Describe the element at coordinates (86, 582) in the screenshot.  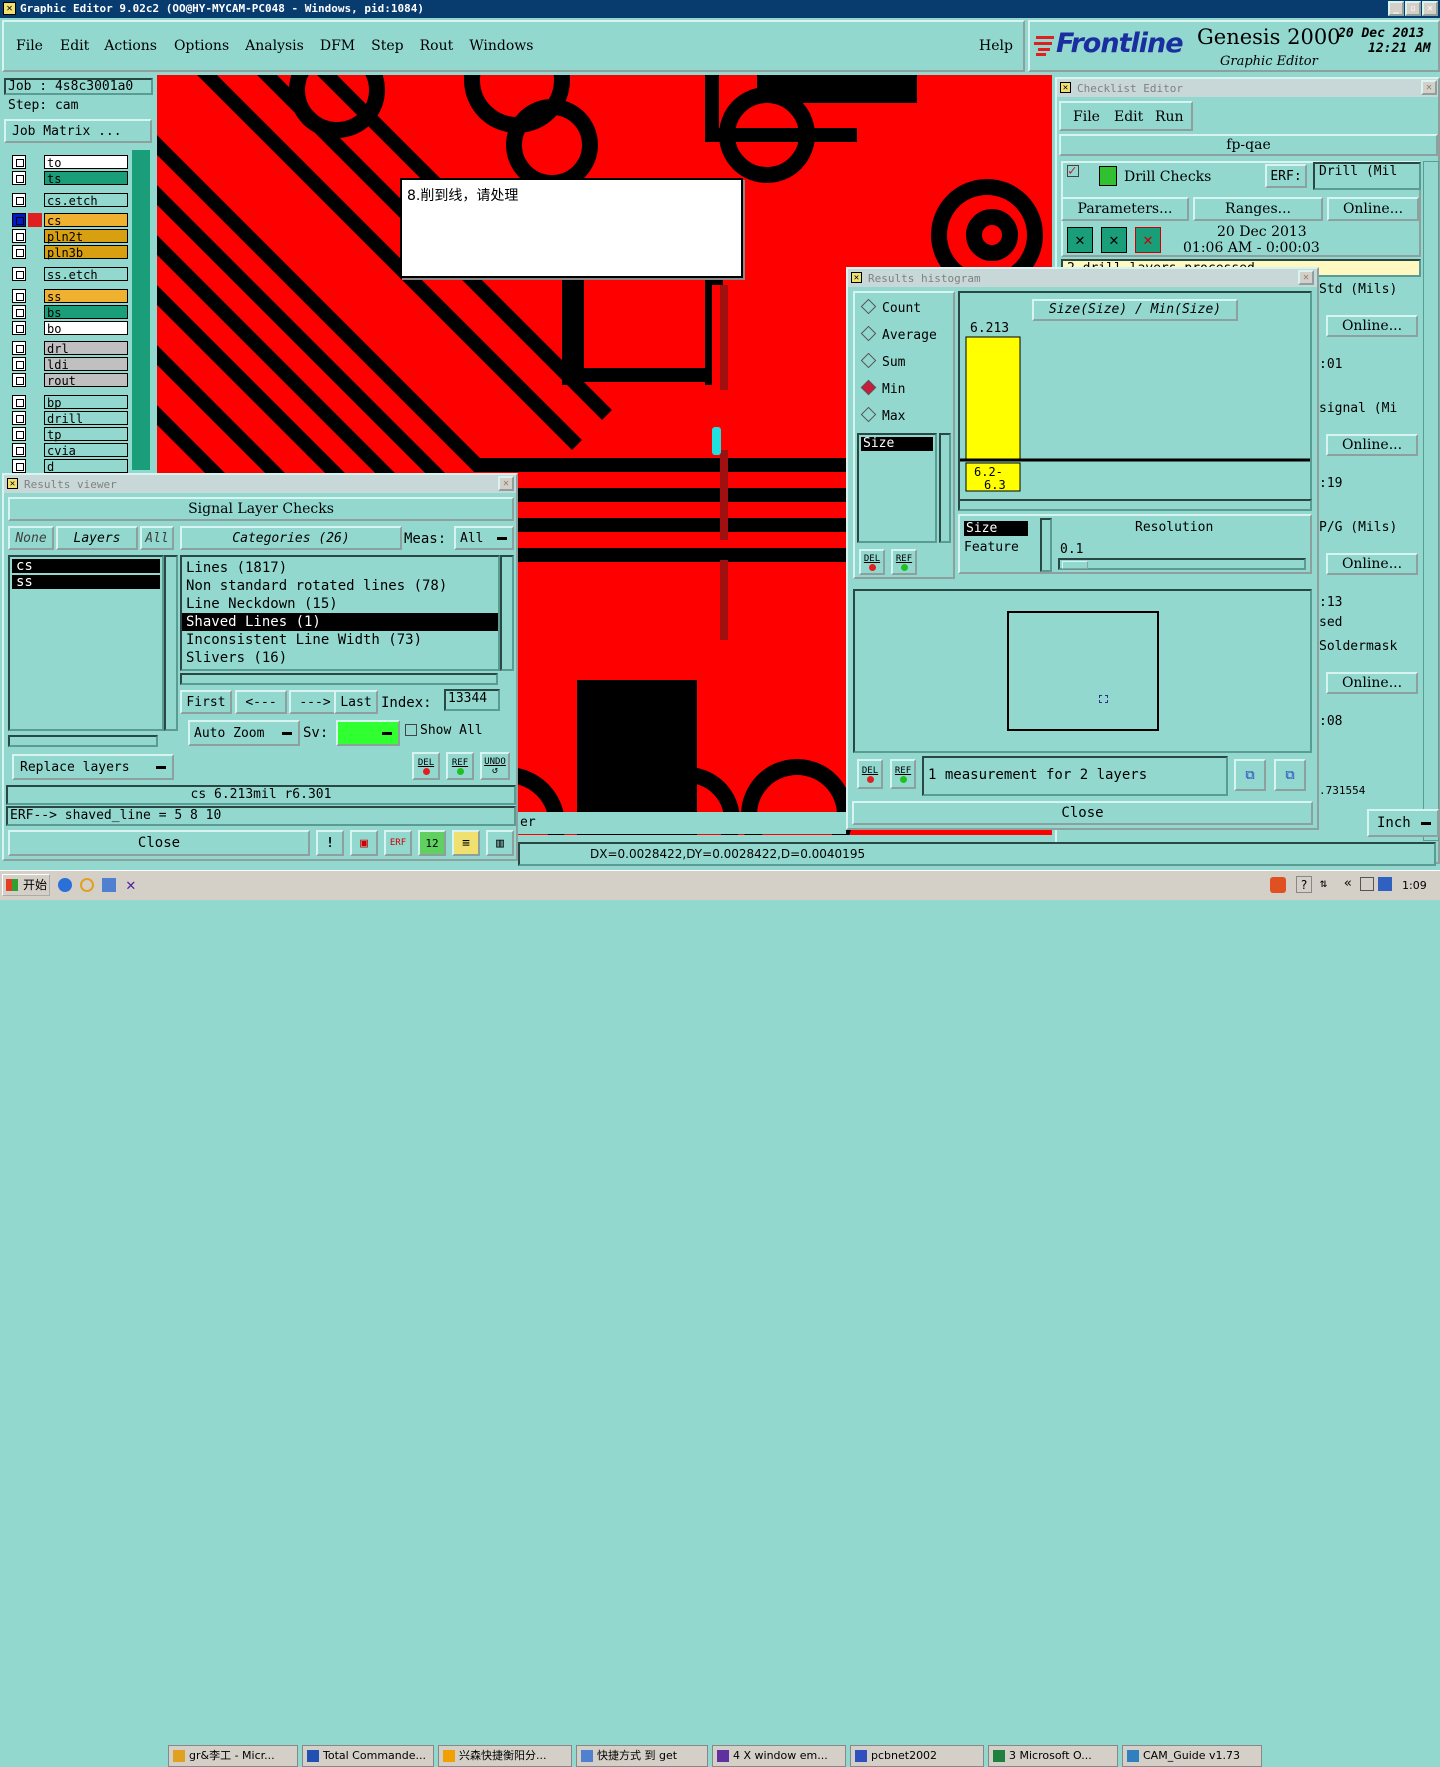
I see `results-layer-item: ss` at that location.